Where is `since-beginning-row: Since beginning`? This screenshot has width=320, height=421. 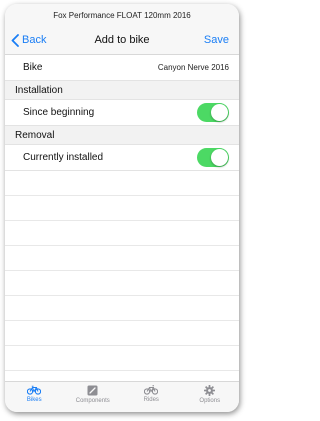
since-beginning-row: Since beginning is located at coordinates (122, 113).